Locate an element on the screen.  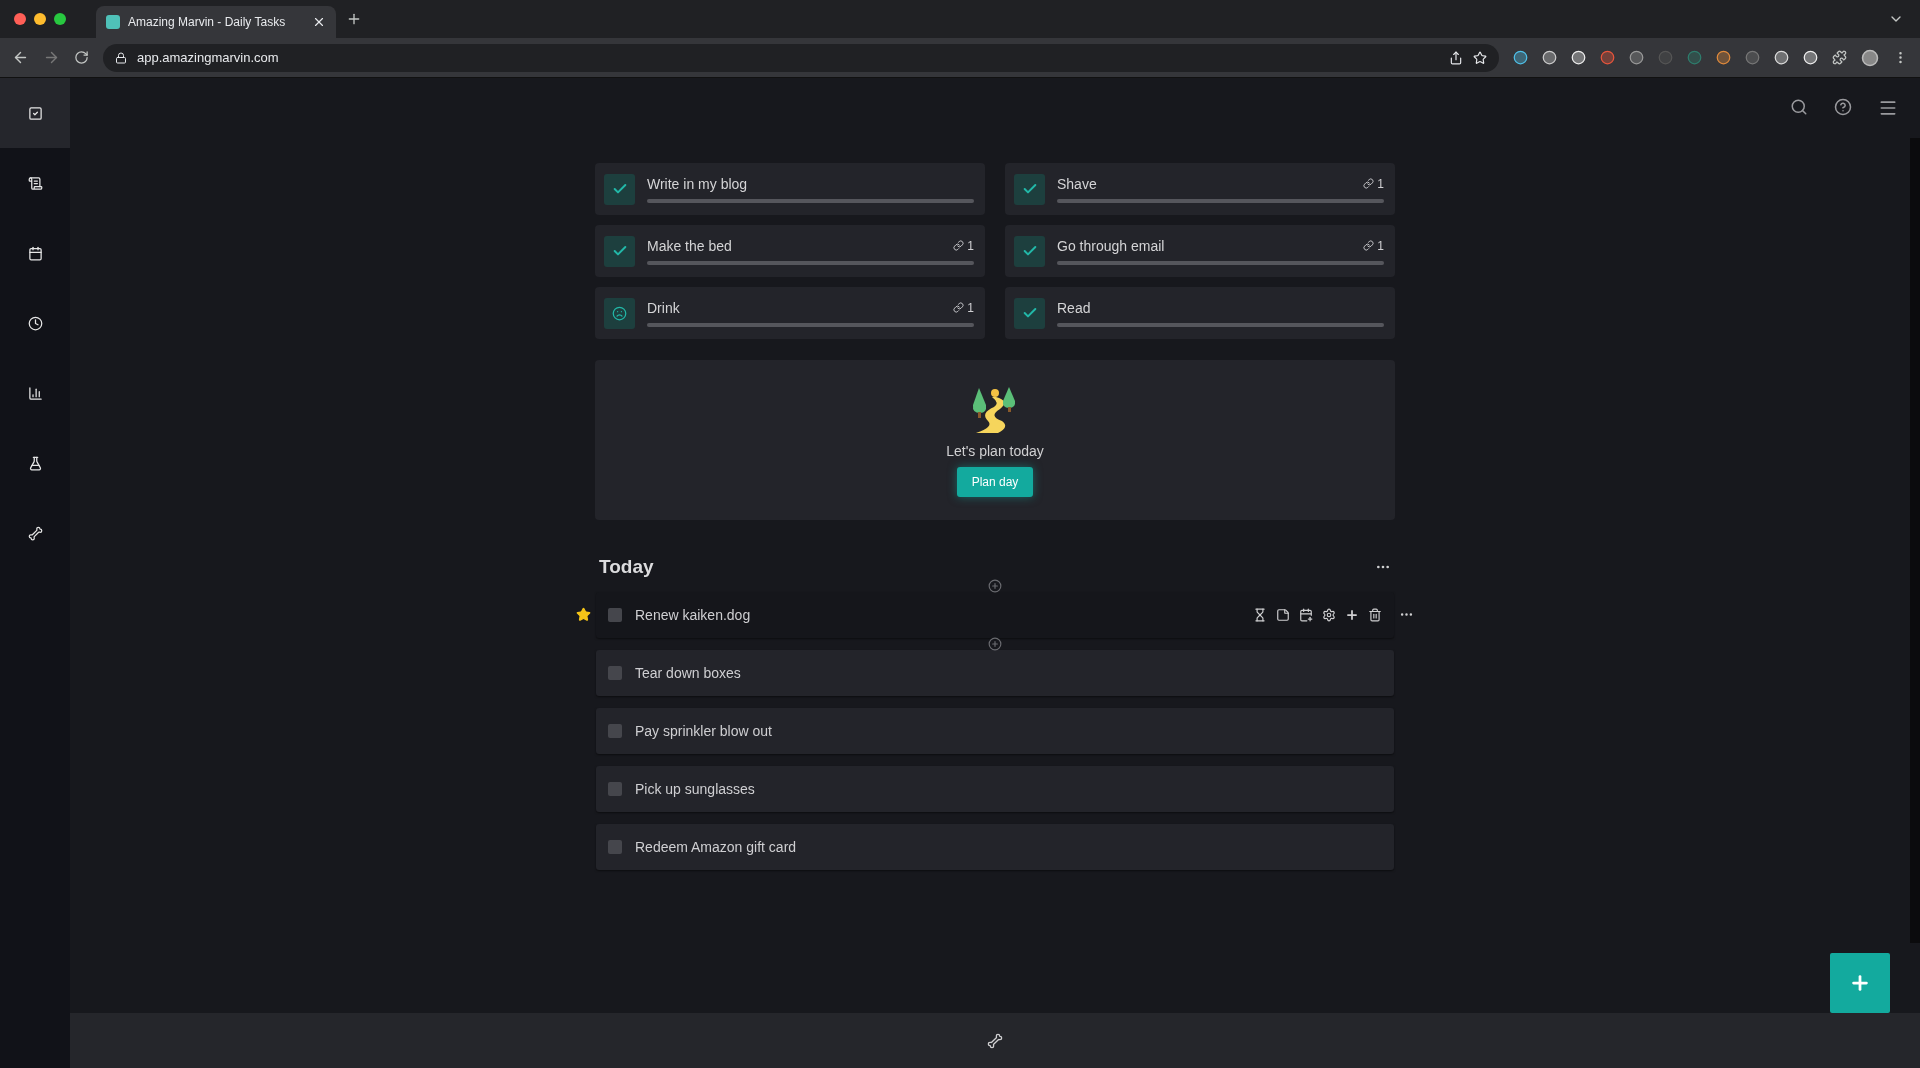
help-icon is located at coordinates (1843, 107).